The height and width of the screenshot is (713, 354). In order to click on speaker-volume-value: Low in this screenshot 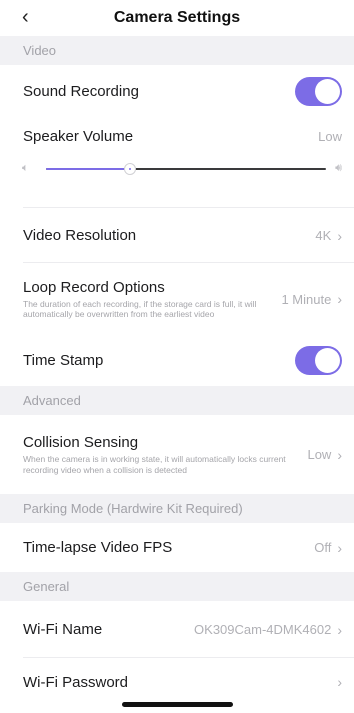, I will do `click(330, 136)`.